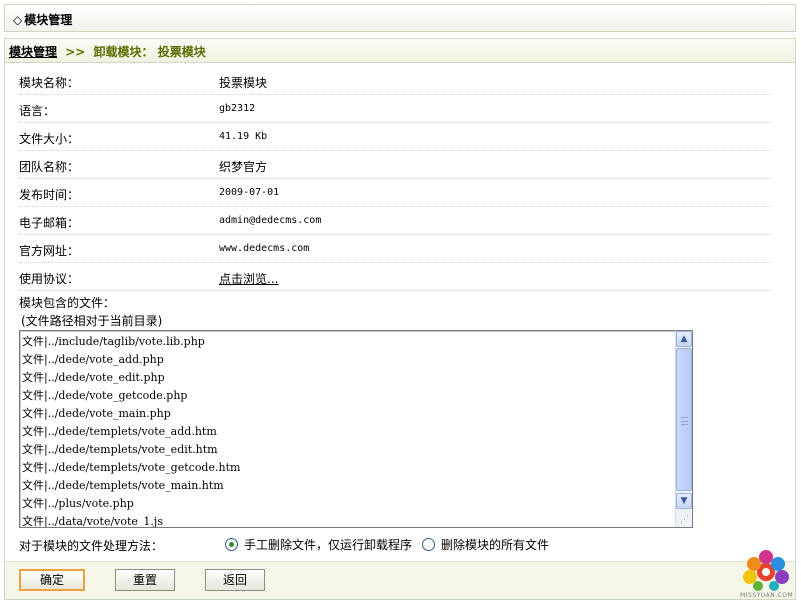 Image resolution: width=801 pixels, height=604 pixels. I want to click on logo-text: MISSYUAN.COM, so click(767, 595).